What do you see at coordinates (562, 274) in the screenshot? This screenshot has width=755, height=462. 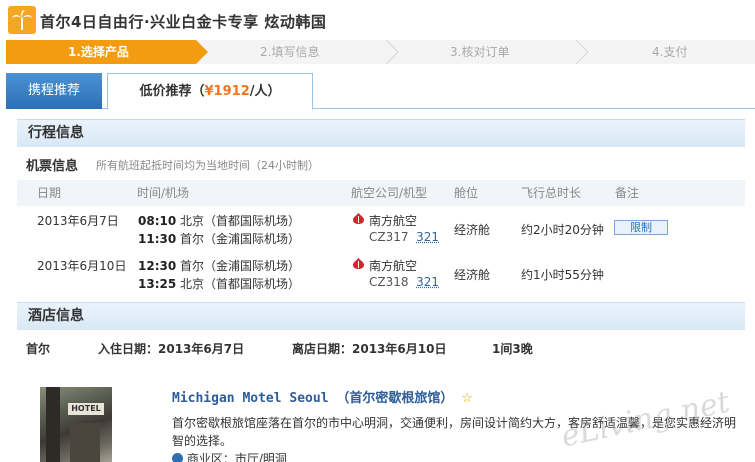 I see `flight-duration: 约1小时55分钟` at bounding box center [562, 274].